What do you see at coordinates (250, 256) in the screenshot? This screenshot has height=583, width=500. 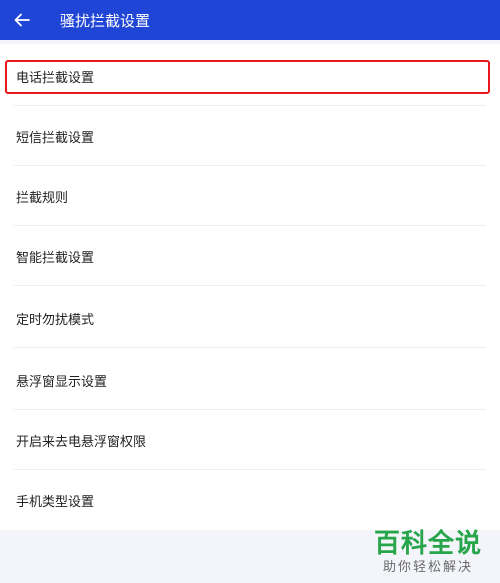 I see `menu-item-smart-block-settings: 智能拦截设置` at bounding box center [250, 256].